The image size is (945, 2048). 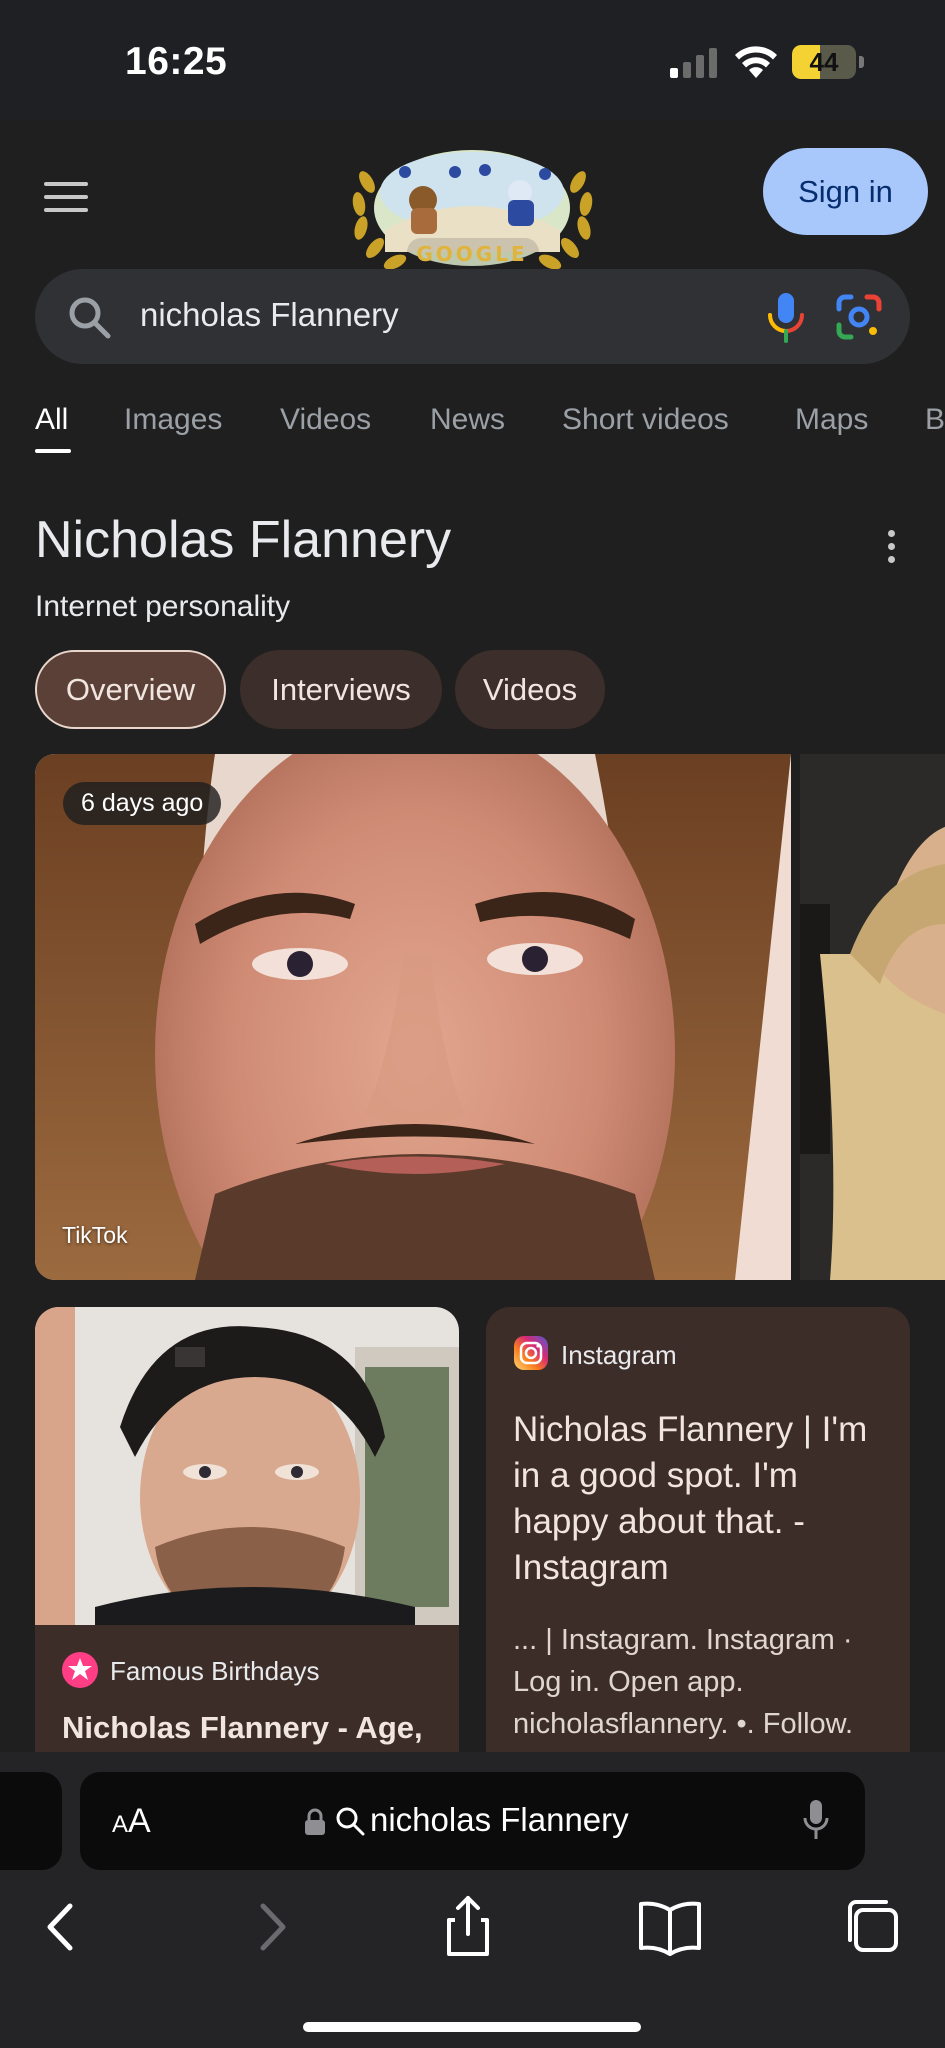 I want to click on time-badge: 6 days ago, so click(x=142, y=803).